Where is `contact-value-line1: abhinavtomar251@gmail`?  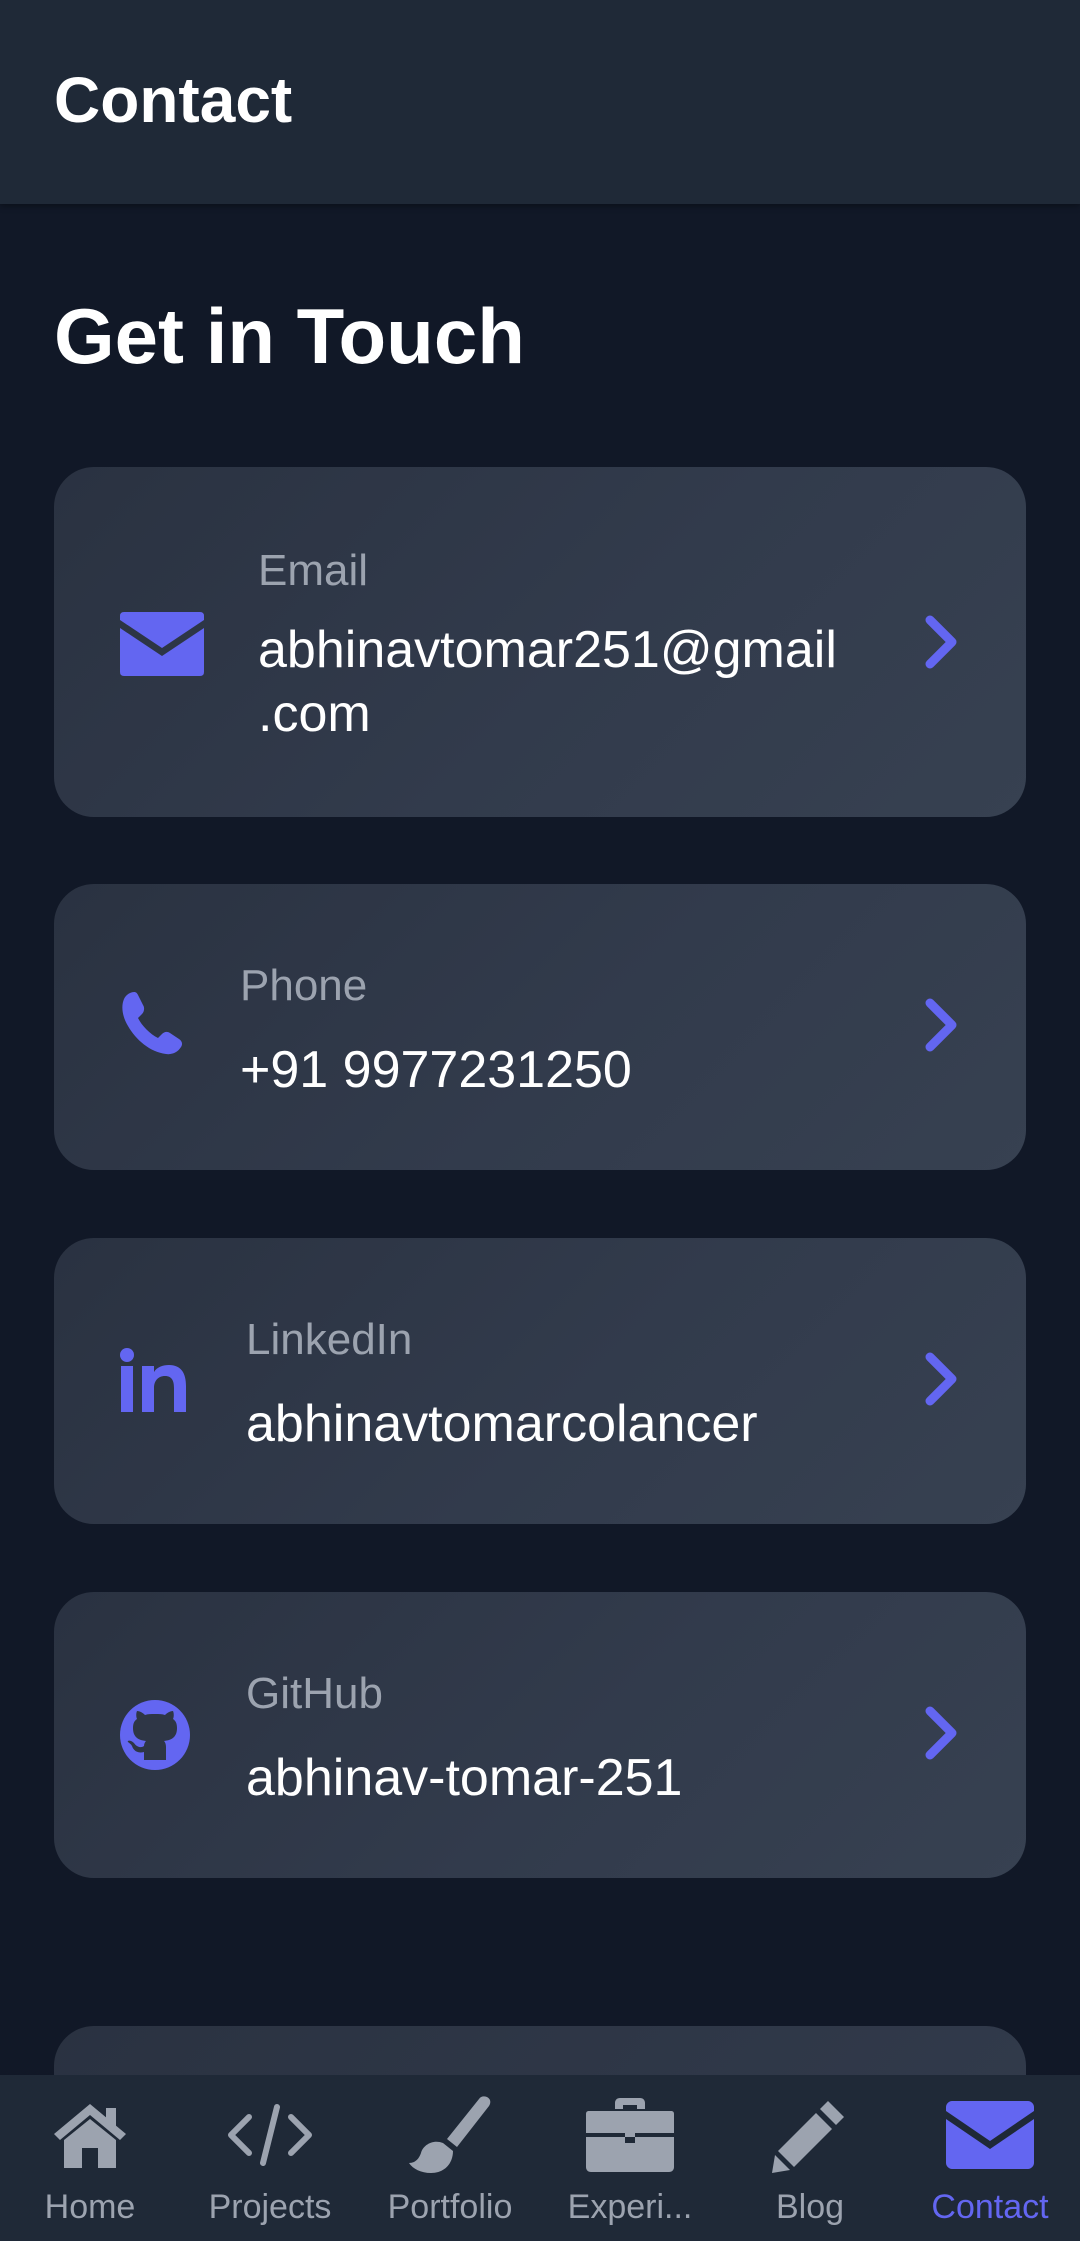 contact-value-line1: abhinavtomar251@gmail is located at coordinates (547, 650).